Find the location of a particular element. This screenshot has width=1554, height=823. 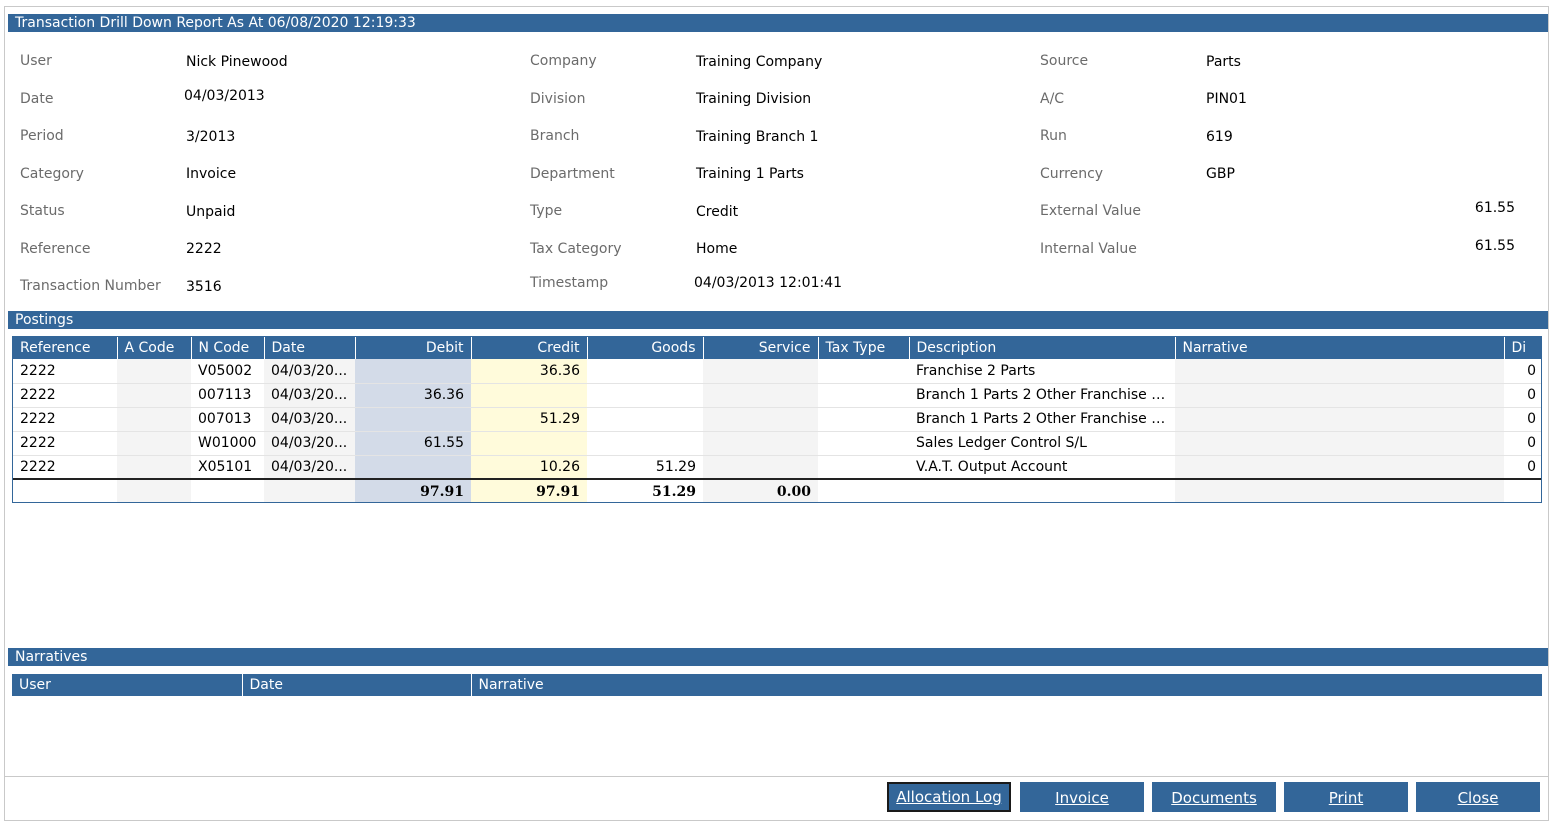

cell-description: Franchise 2 Parts is located at coordinates (1042, 371).